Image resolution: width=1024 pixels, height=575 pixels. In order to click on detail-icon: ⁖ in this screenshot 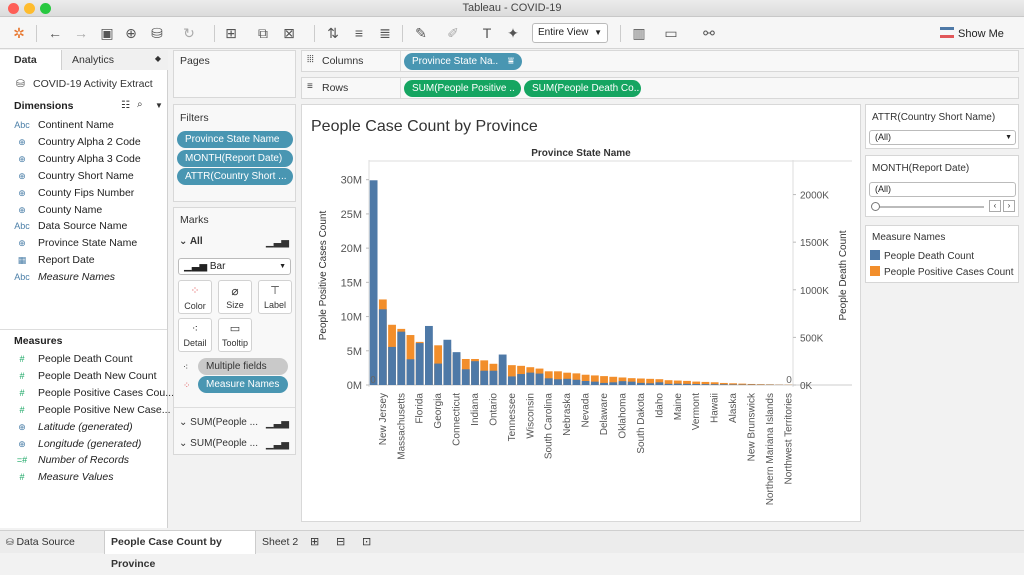, I will do `click(195, 328)`.